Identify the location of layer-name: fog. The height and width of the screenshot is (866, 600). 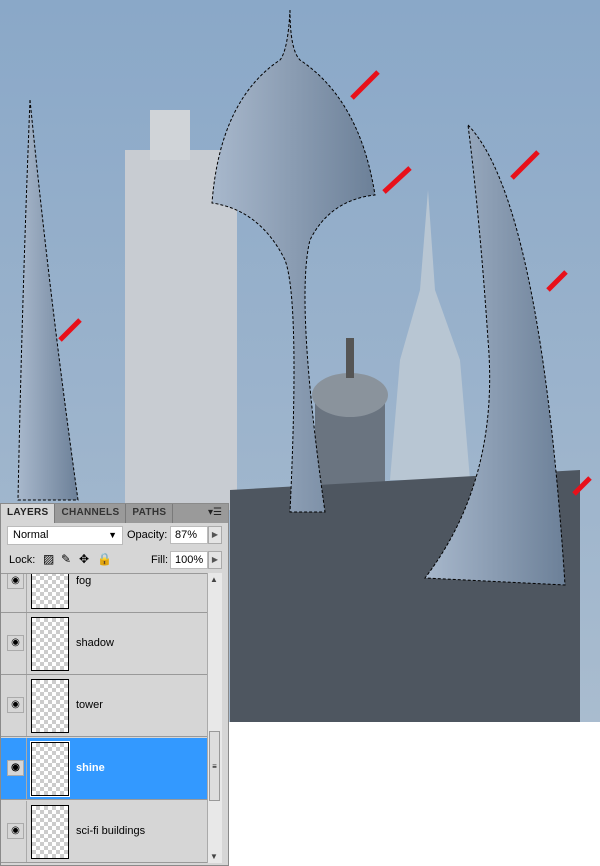
(84, 581).